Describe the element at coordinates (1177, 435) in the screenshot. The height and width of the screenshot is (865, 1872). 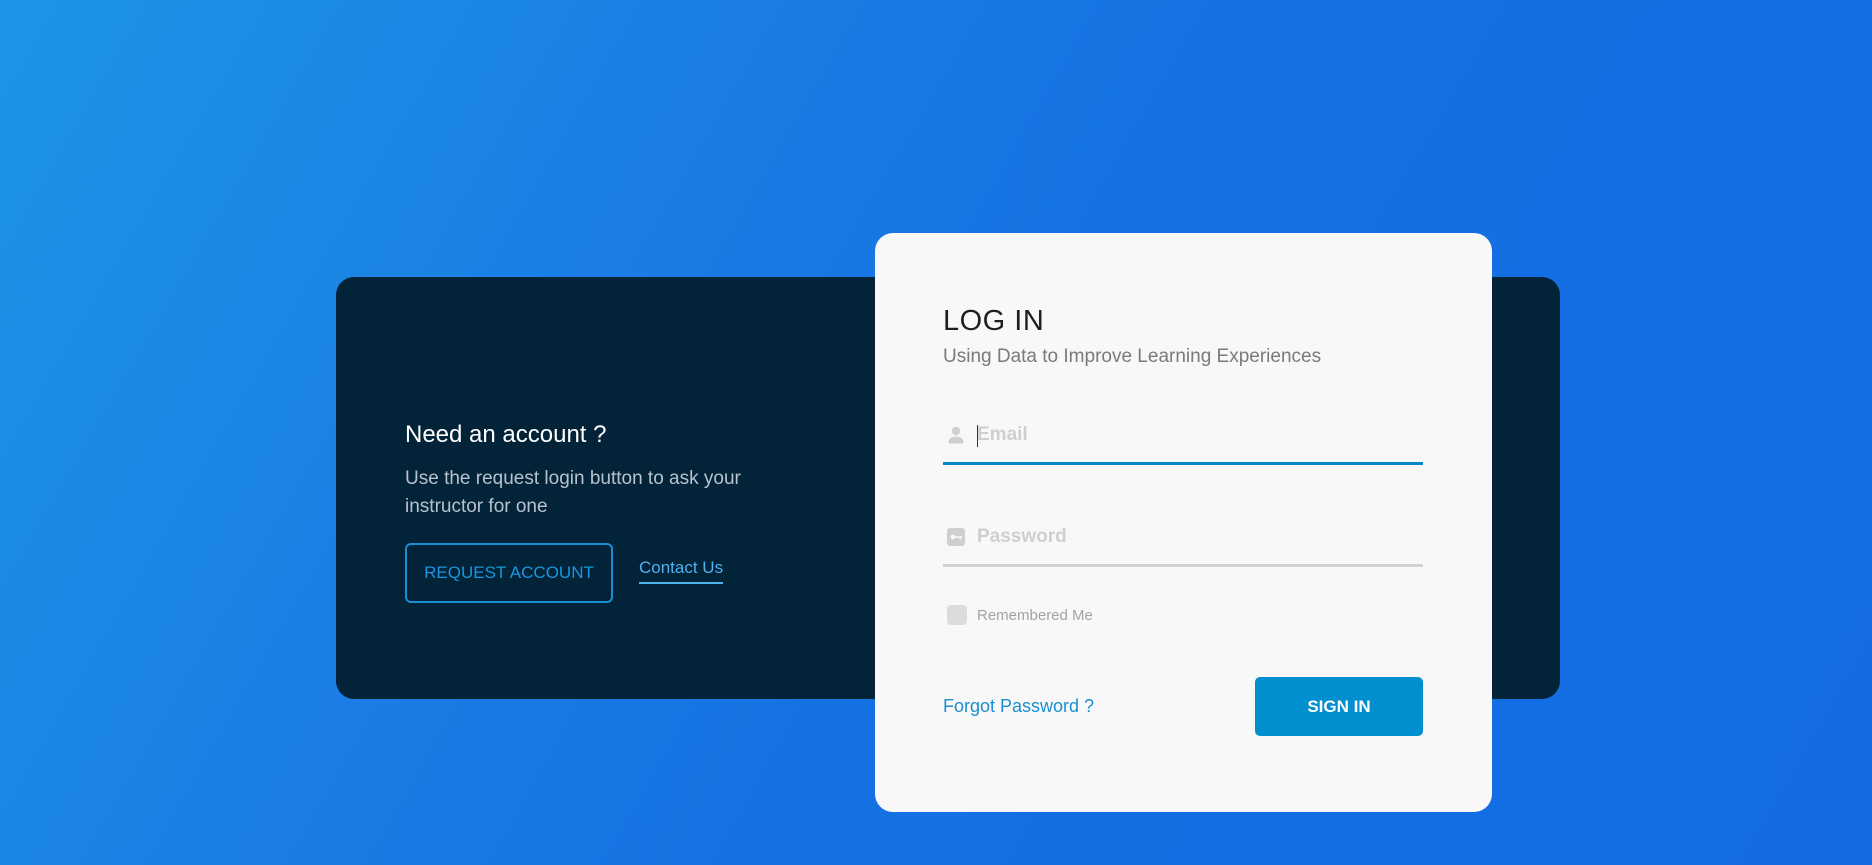
I see `email-input` at that location.